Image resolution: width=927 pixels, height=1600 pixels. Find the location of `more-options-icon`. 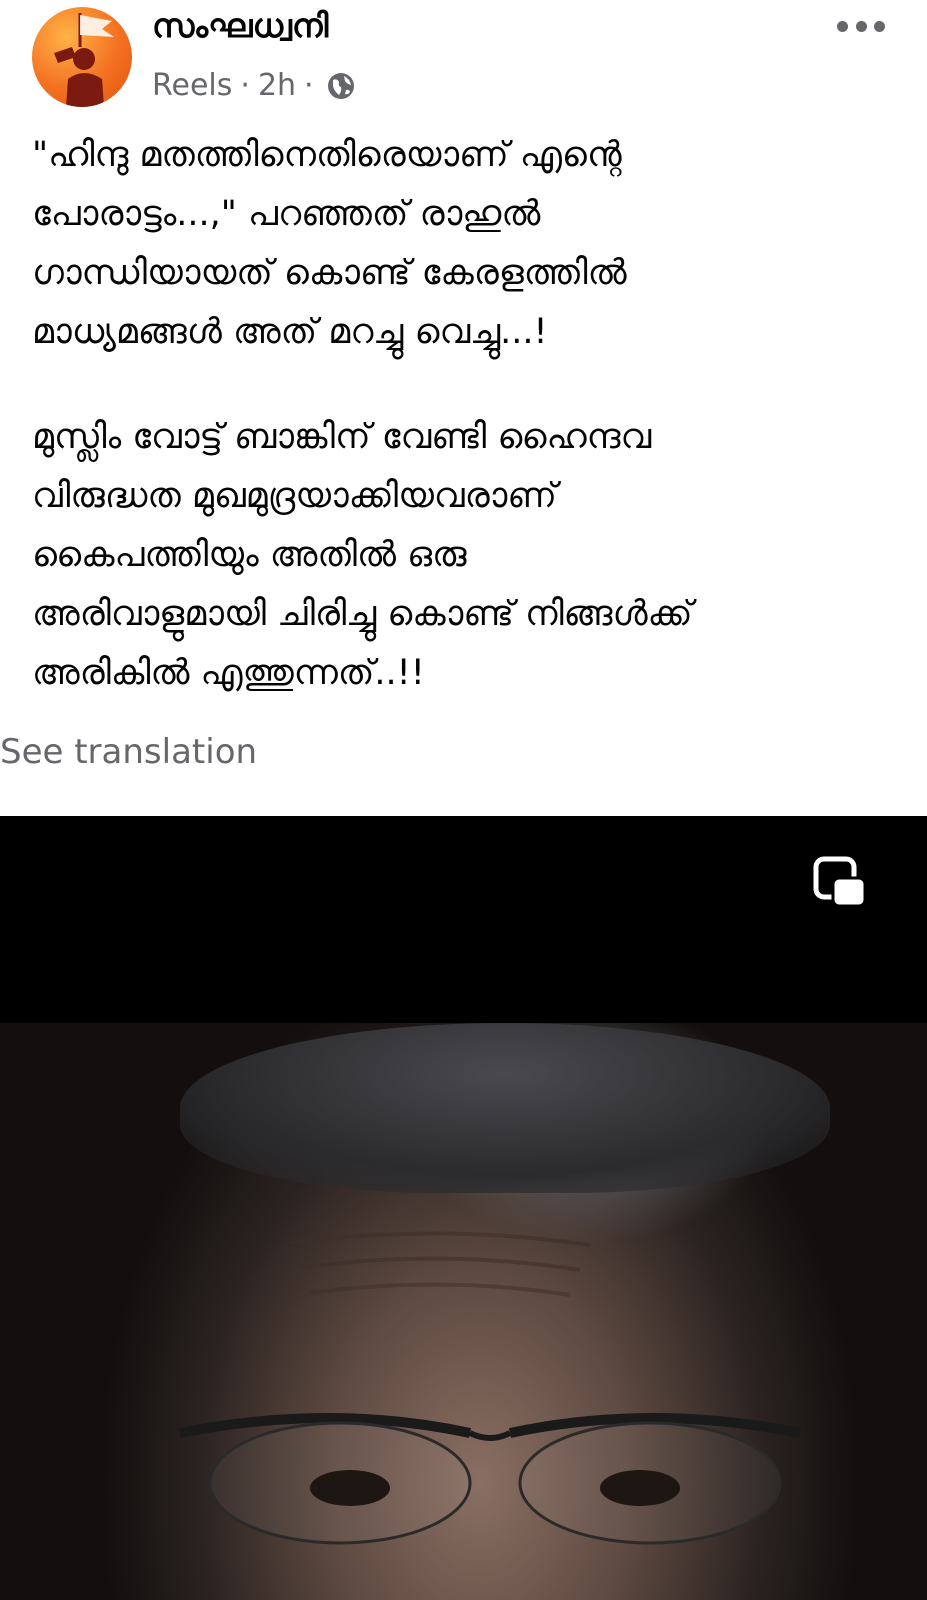

more-options-icon is located at coordinates (861, 26).